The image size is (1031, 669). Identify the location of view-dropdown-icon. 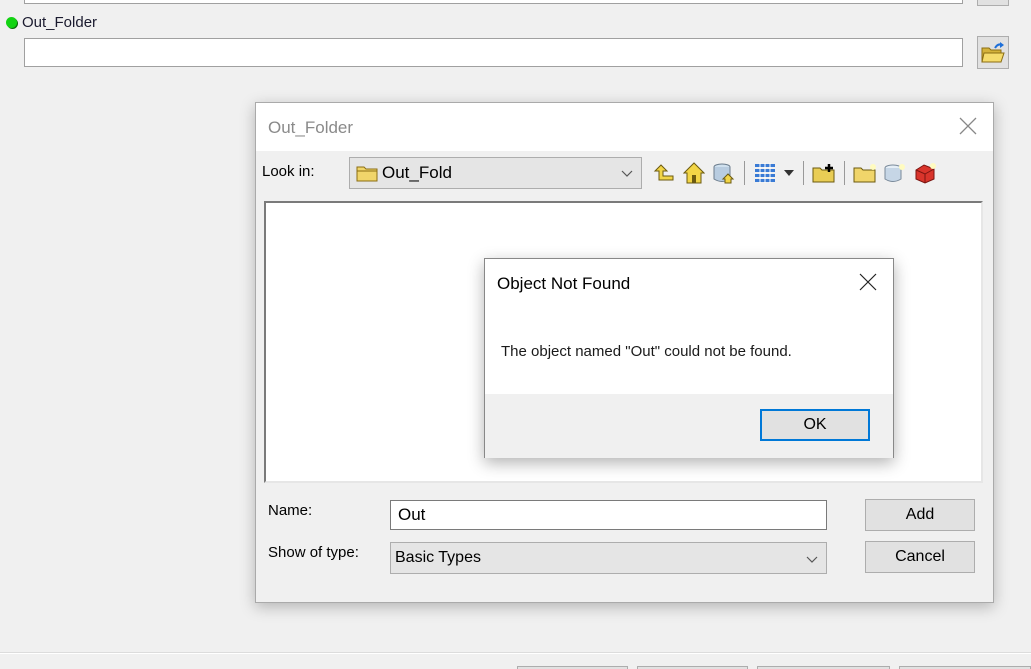
(789, 173).